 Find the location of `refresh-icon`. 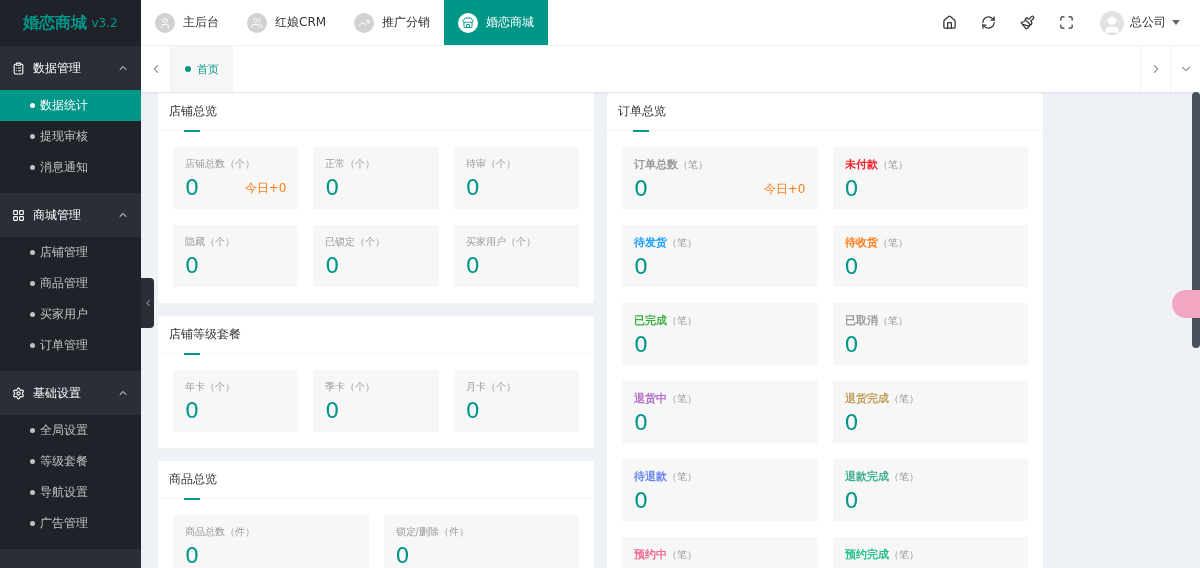

refresh-icon is located at coordinates (988, 22).